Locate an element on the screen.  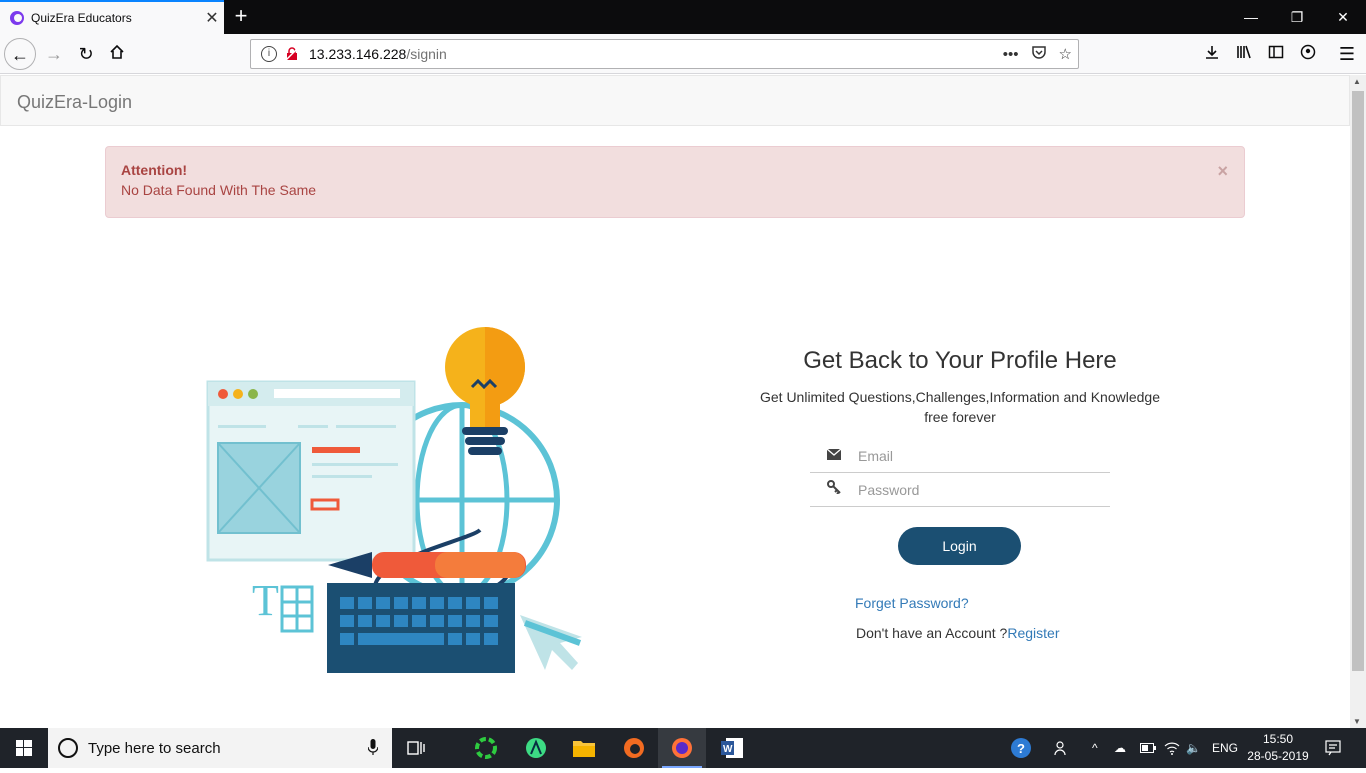
restore-window-button: ❐ is located at coordinates (1297, 17).